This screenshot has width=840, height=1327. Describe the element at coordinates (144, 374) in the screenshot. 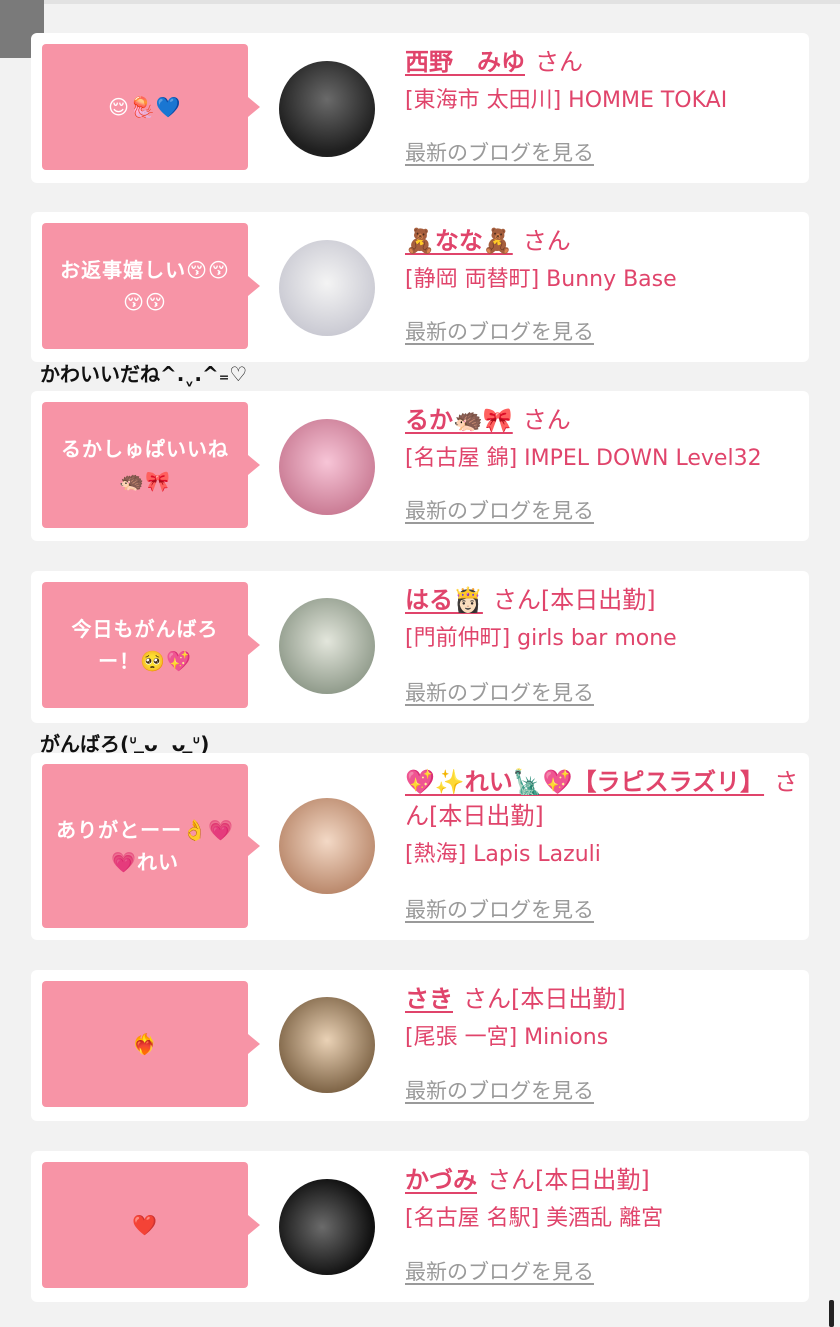

I see `reply-text: かわいいだね^.ˬ.^₌♡` at that location.